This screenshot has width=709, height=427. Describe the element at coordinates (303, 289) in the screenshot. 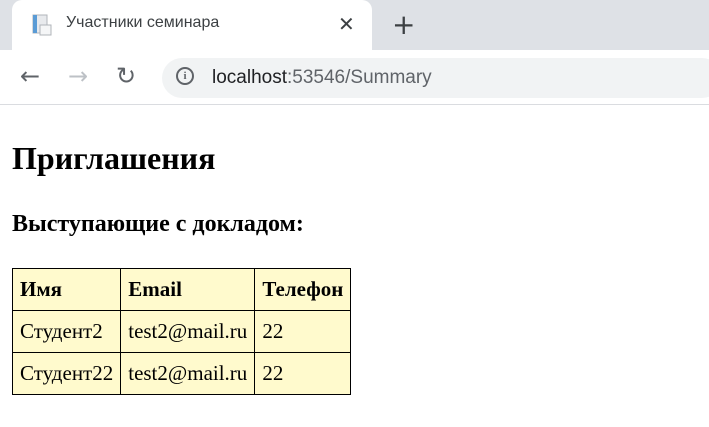

I see `column-header-phone: Телефон` at that location.